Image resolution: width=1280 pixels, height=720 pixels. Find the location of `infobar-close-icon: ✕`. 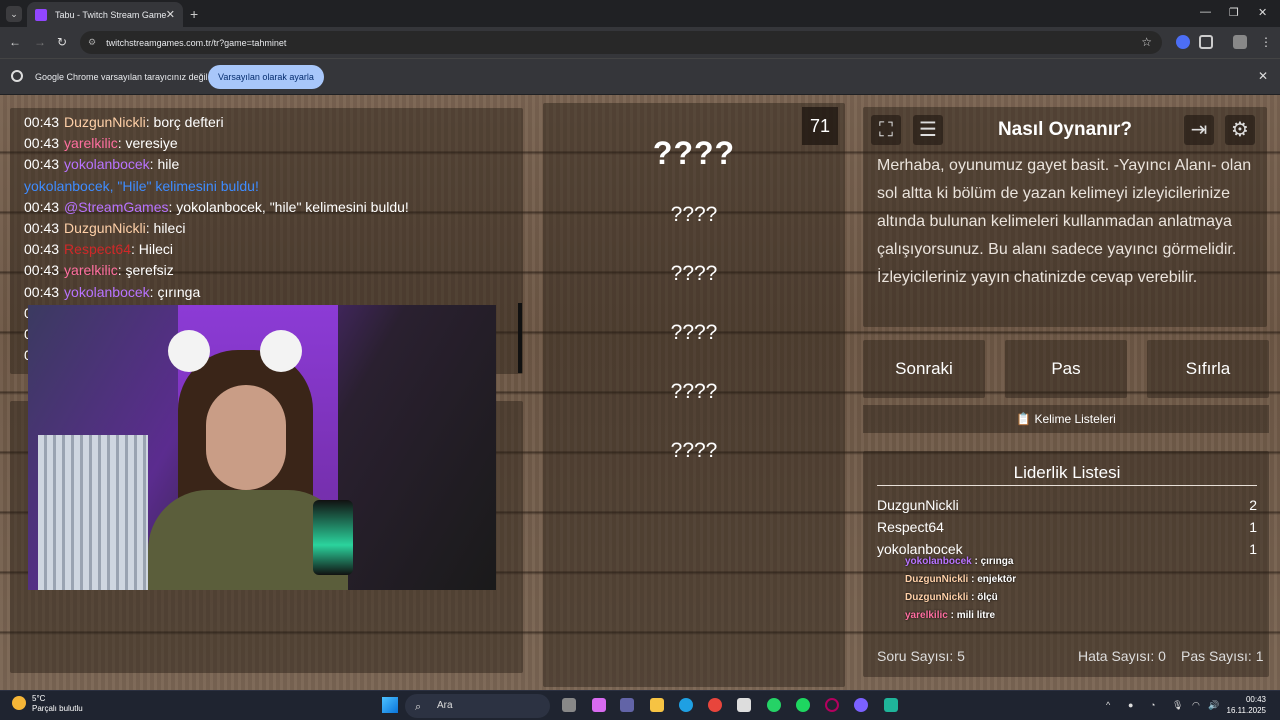

infobar-close-icon: ✕ is located at coordinates (1263, 76).